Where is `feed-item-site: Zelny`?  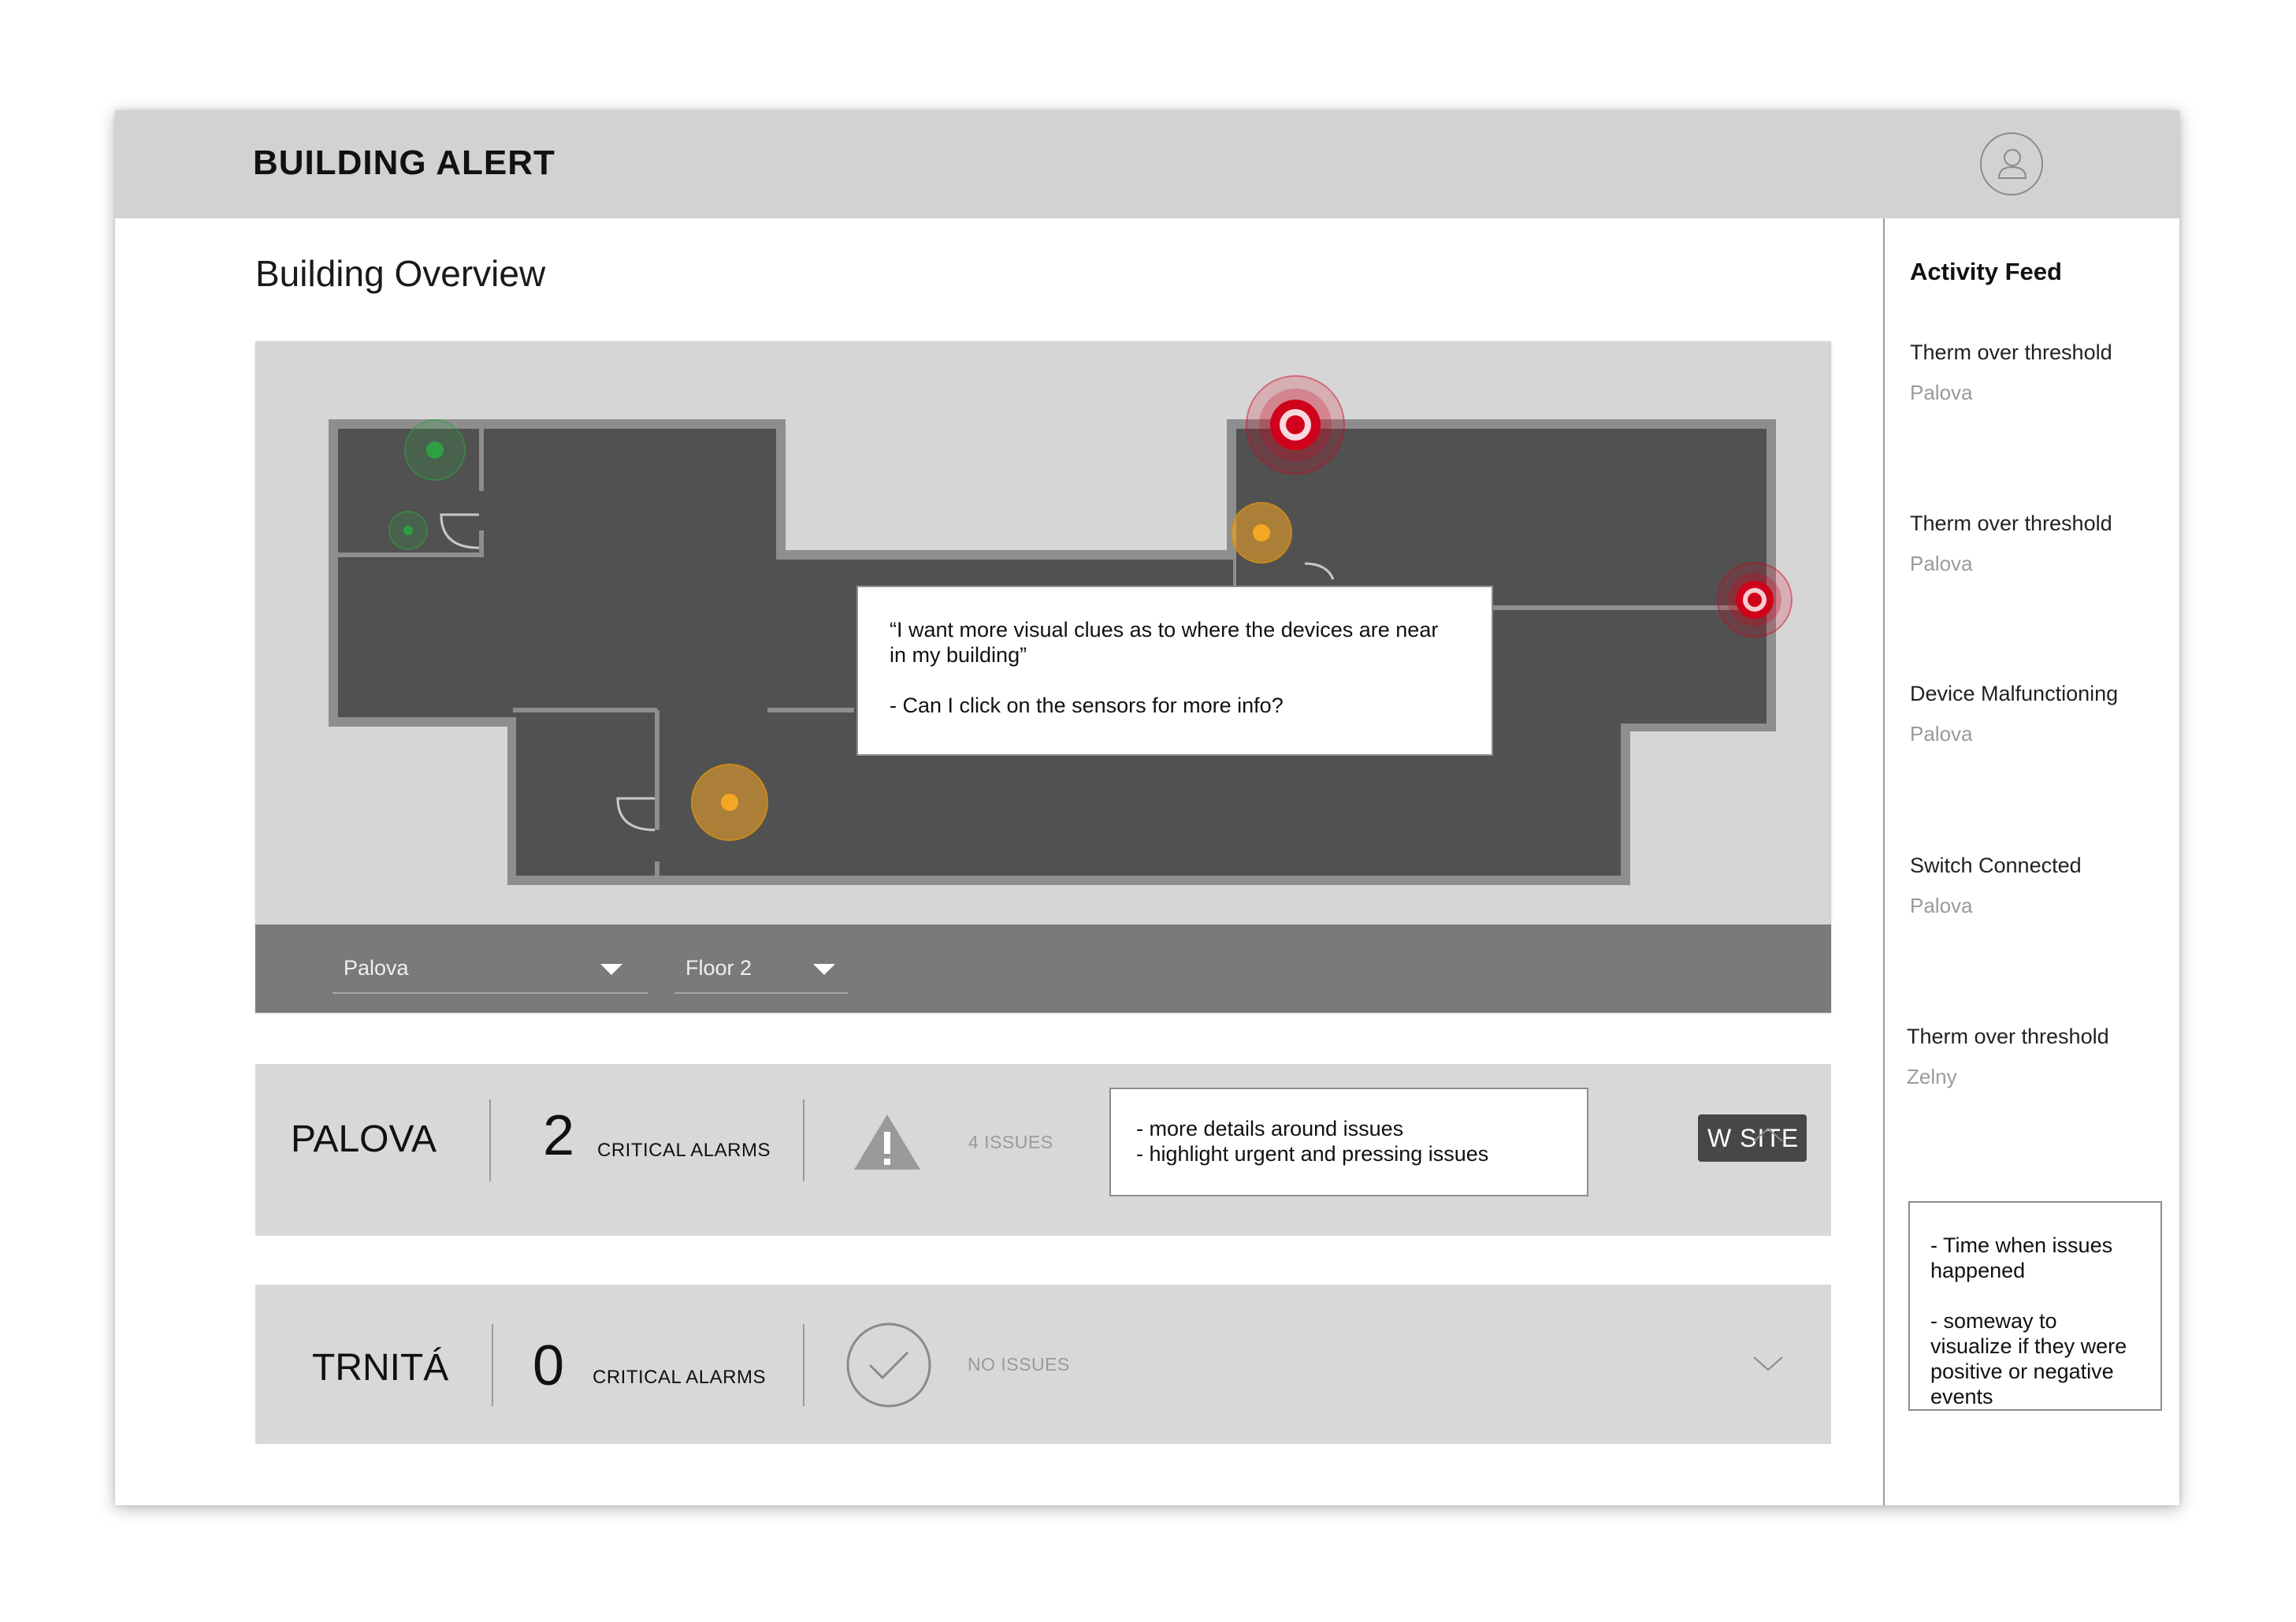
feed-item-site: Zelny is located at coordinates (1932, 1076).